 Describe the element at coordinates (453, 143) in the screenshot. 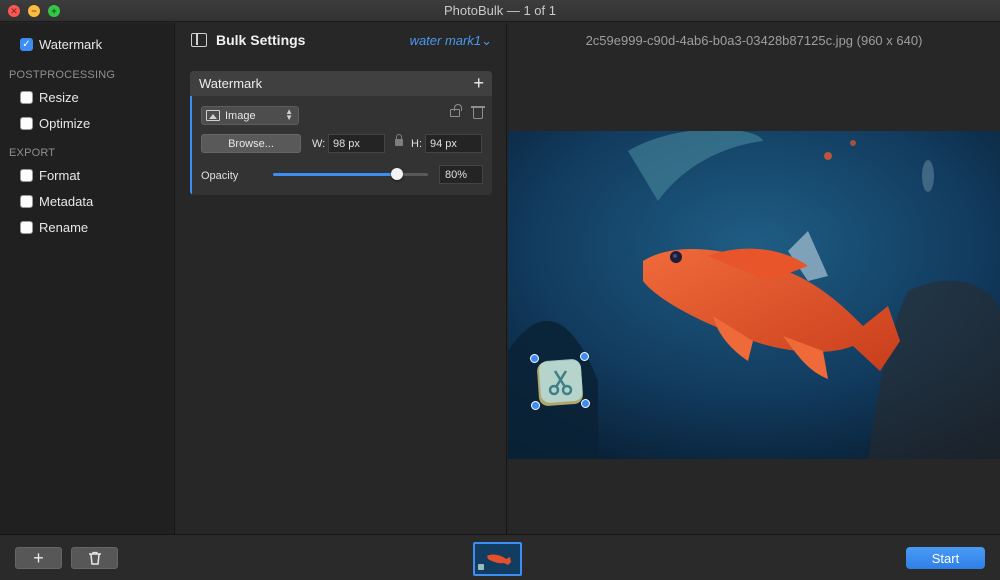

I see `height-field: 94 px` at that location.